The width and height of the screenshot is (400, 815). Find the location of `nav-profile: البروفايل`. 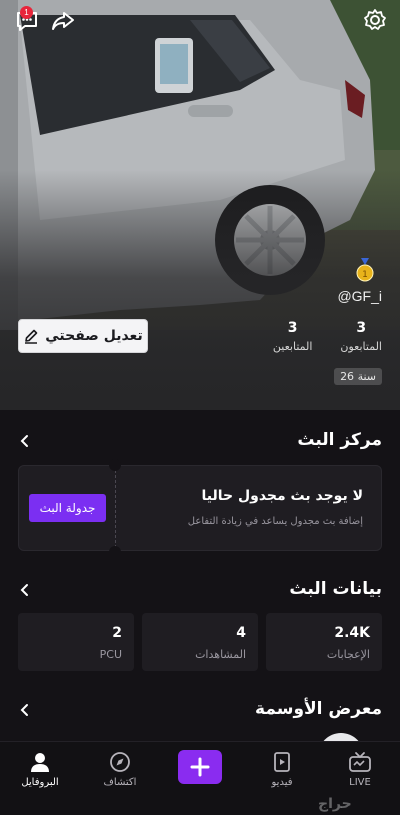

nav-profile: البروفايل is located at coordinates (40, 769).